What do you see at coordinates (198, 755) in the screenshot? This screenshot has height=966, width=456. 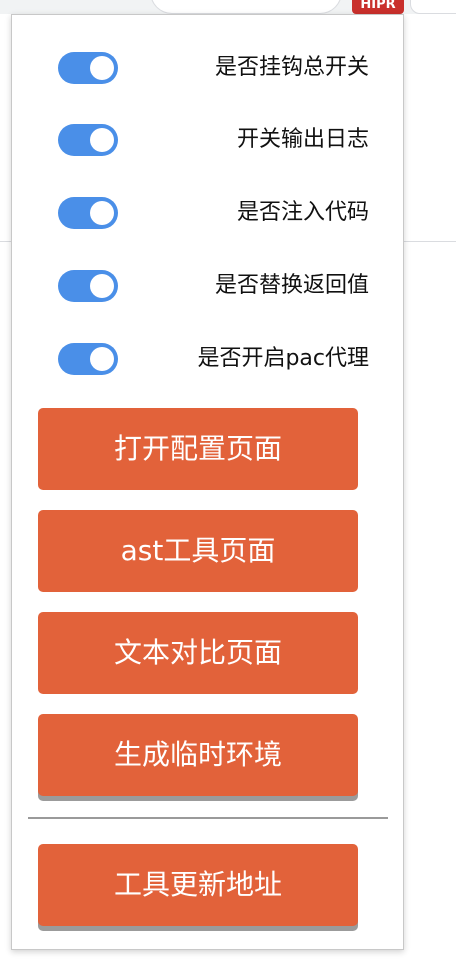 I see `temp-env-button: 生成临时环境` at bounding box center [198, 755].